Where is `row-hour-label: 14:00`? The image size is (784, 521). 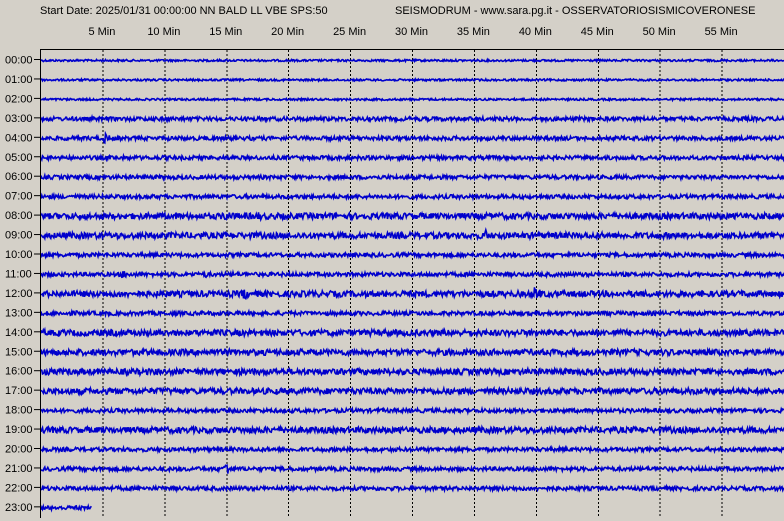
row-hour-label: 14:00 is located at coordinates (19, 333).